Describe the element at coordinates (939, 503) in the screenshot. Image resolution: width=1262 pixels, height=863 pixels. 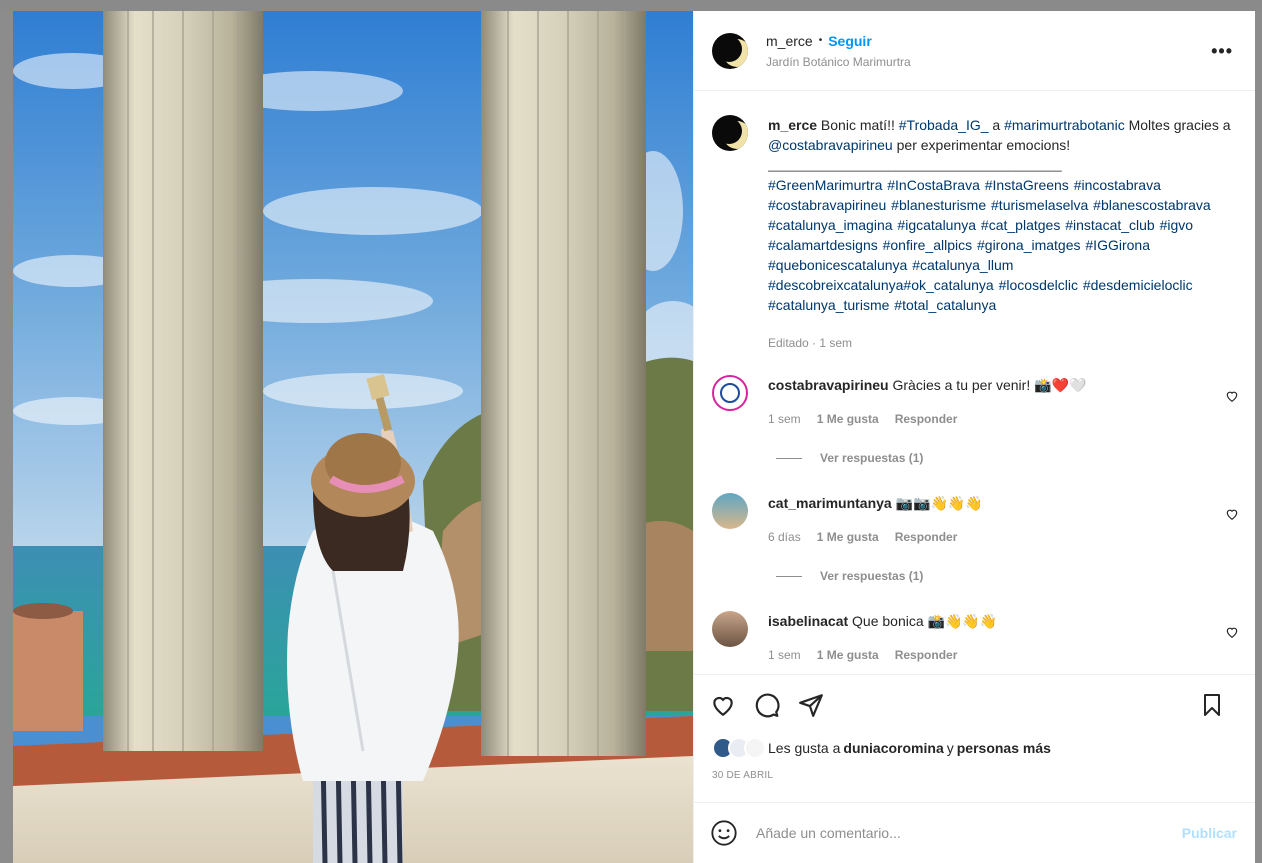
I see `comment-text: 📷📷👋👋👋` at that location.